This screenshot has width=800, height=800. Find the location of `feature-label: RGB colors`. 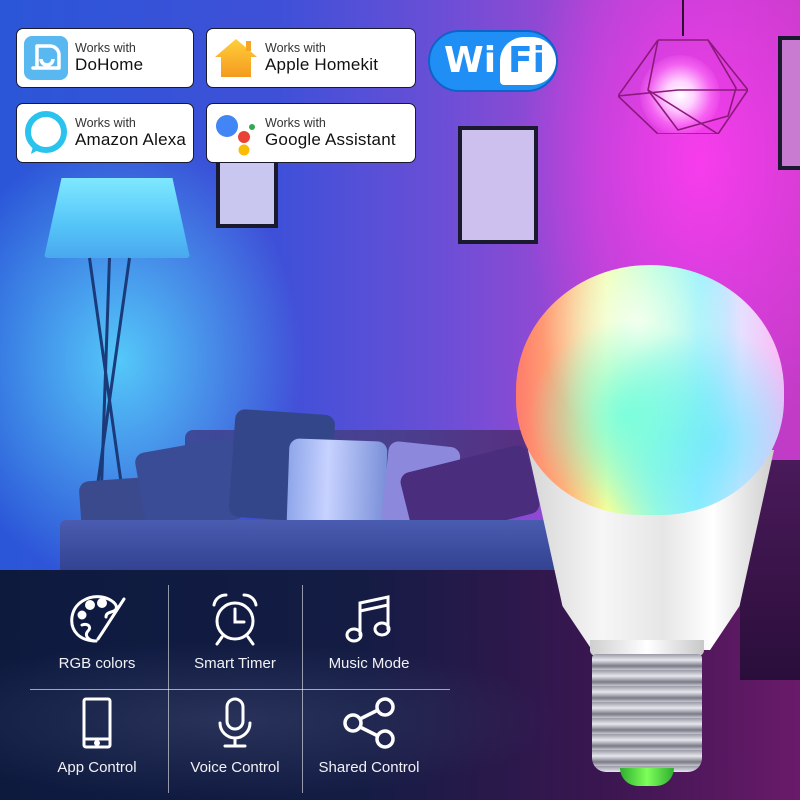

feature-label: RGB colors is located at coordinates (97, 663).